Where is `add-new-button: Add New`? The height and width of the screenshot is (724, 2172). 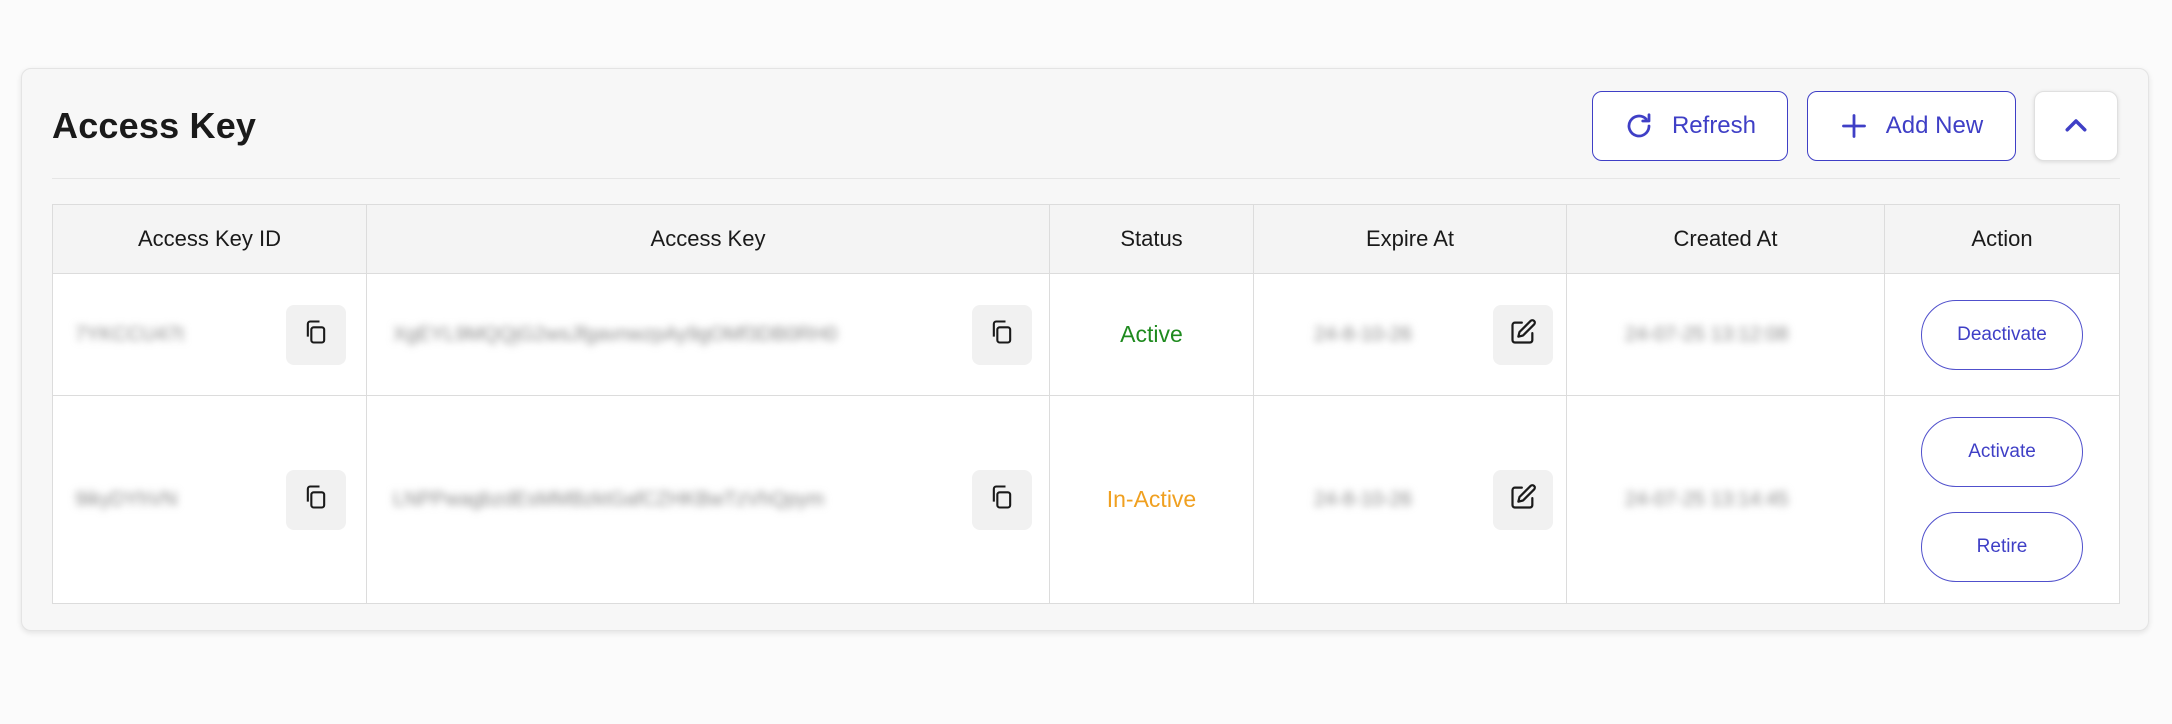
add-new-button: Add New is located at coordinates (1911, 126).